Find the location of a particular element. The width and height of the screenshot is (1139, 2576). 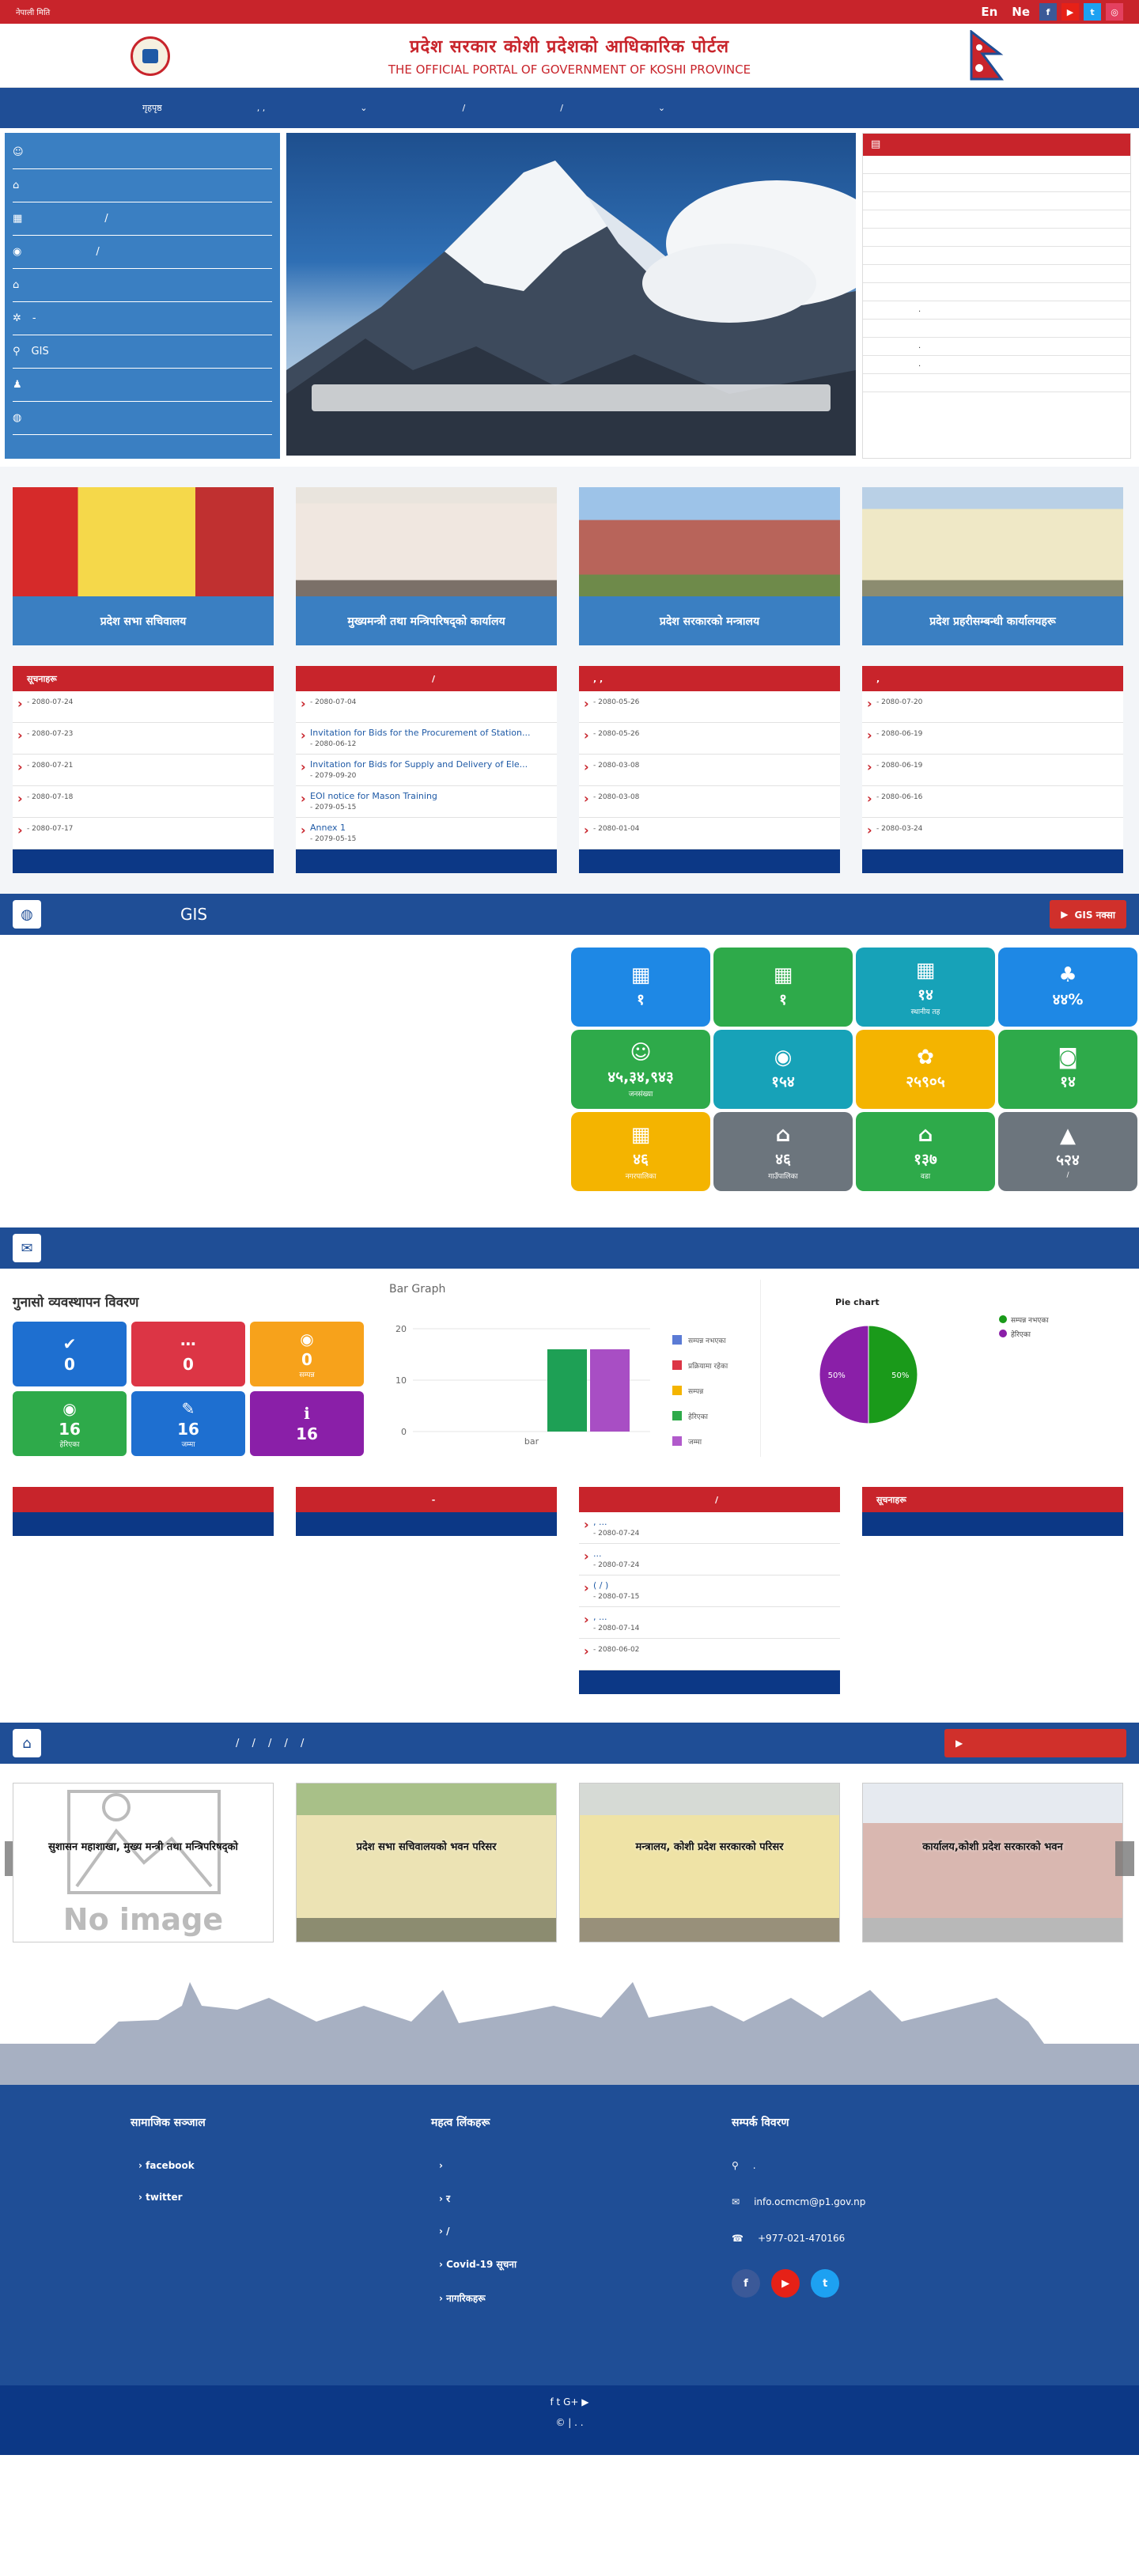

bar is located at coordinates (567, 1390).